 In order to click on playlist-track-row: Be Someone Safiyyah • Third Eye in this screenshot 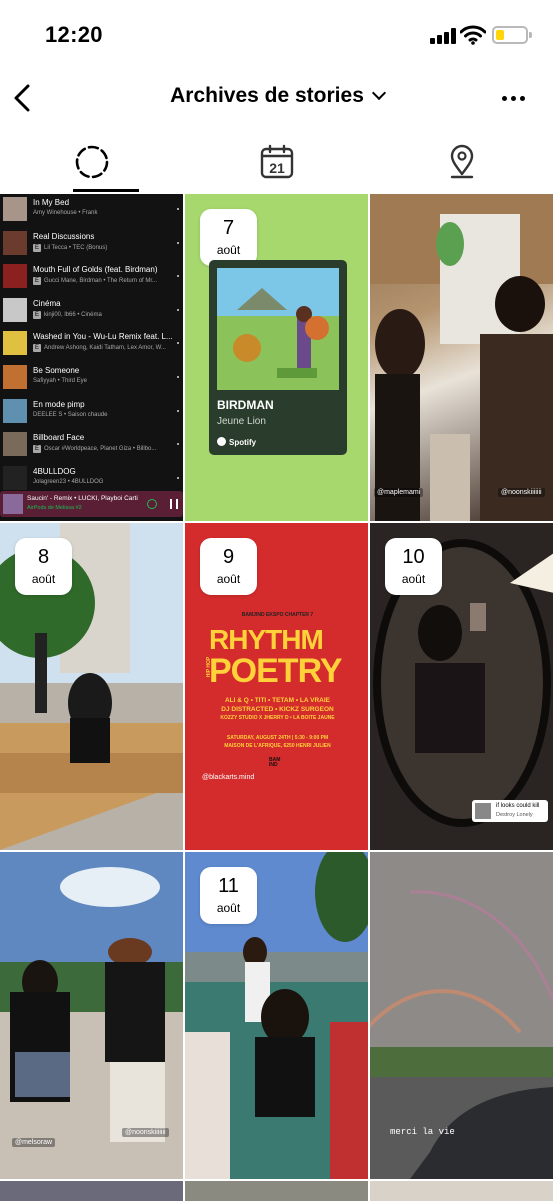, I will do `click(91, 379)`.